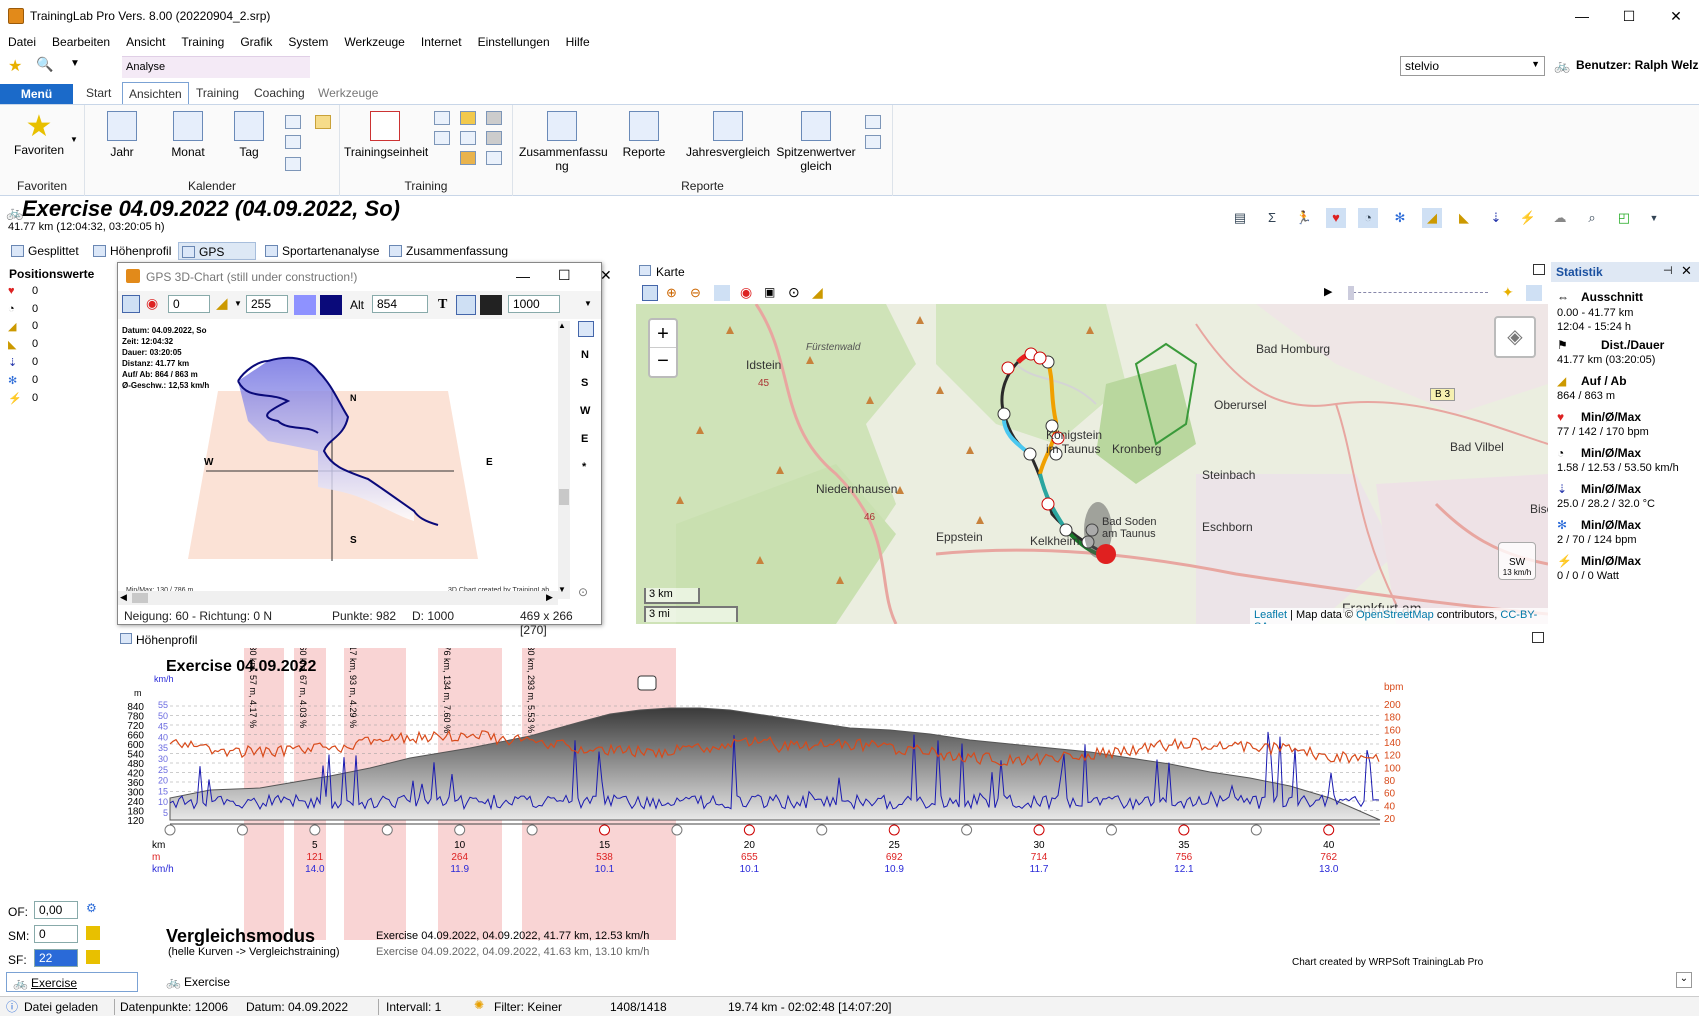 The height and width of the screenshot is (1016, 1699). What do you see at coordinates (494, 118) in the screenshot?
I see `camera-icon` at bounding box center [494, 118].